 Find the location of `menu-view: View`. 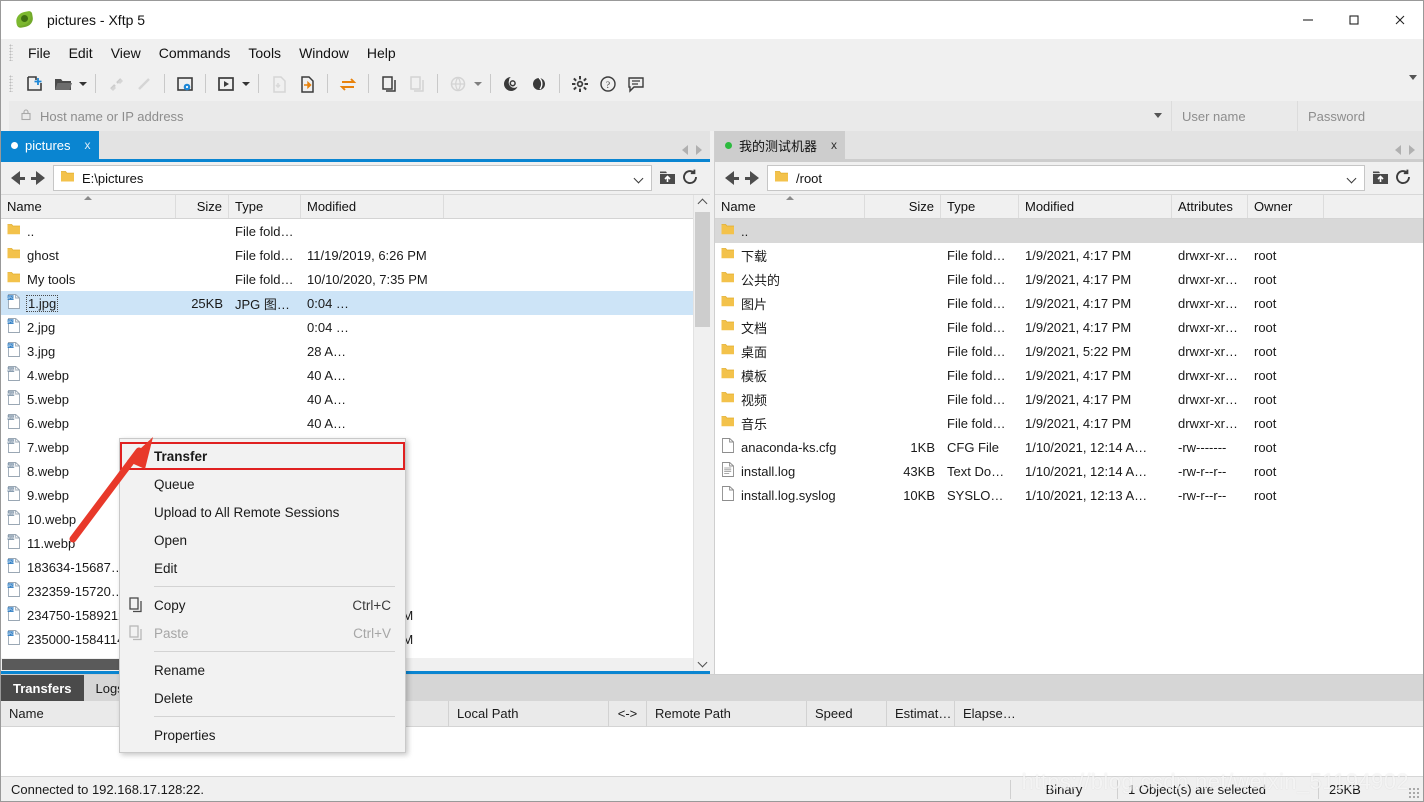

menu-view: View is located at coordinates (126, 53).